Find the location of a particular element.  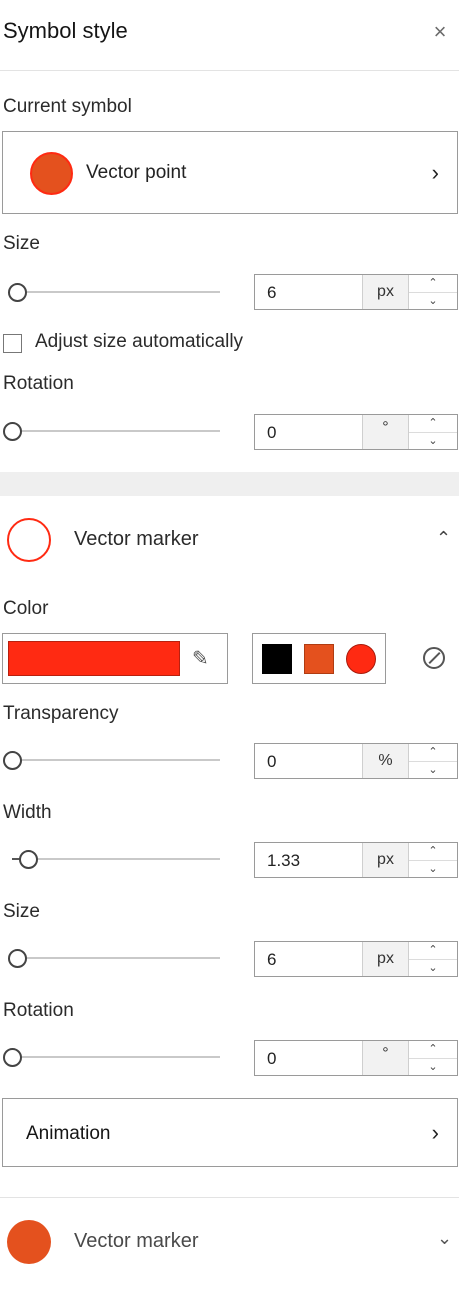

no-color-slash is located at coordinates (434, 658).